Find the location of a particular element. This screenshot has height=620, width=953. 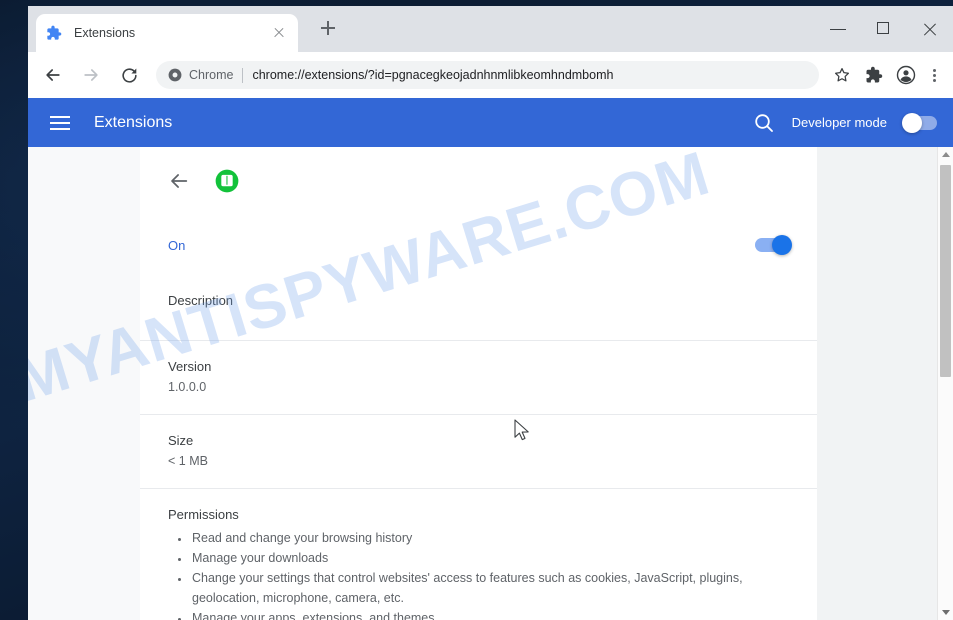

browser-tab-extensions: Extensions is located at coordinates (167, 33).